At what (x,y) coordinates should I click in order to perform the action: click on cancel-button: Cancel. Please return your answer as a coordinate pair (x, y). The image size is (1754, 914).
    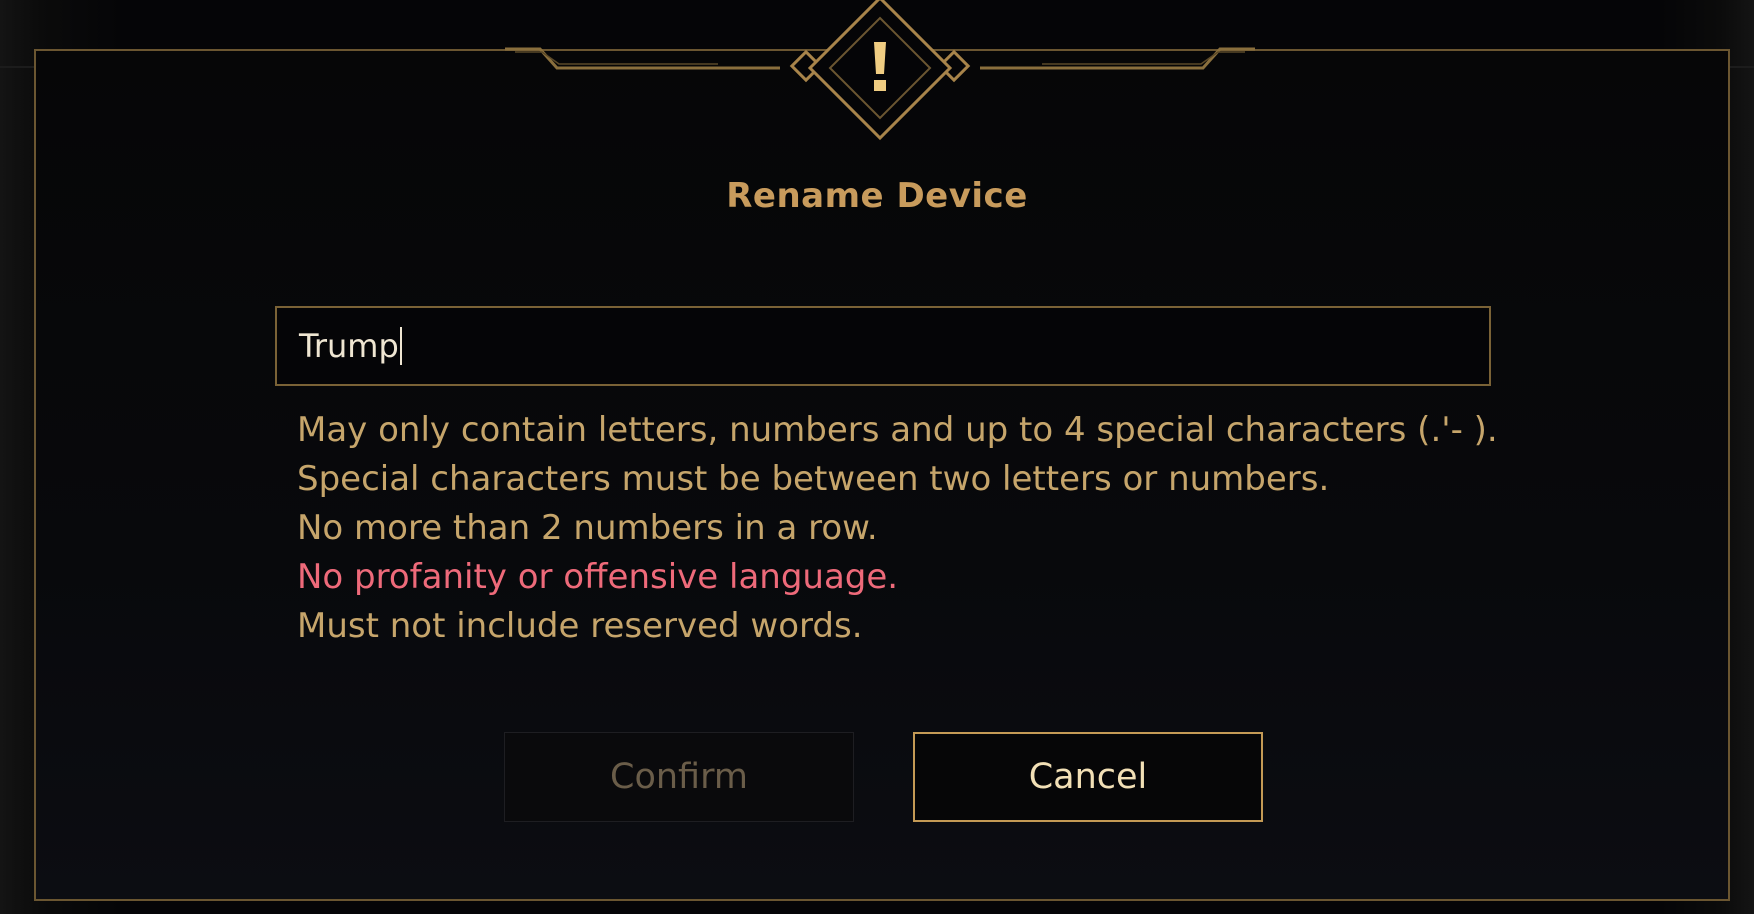
    Looking at the image, I should click on (1088, 777).